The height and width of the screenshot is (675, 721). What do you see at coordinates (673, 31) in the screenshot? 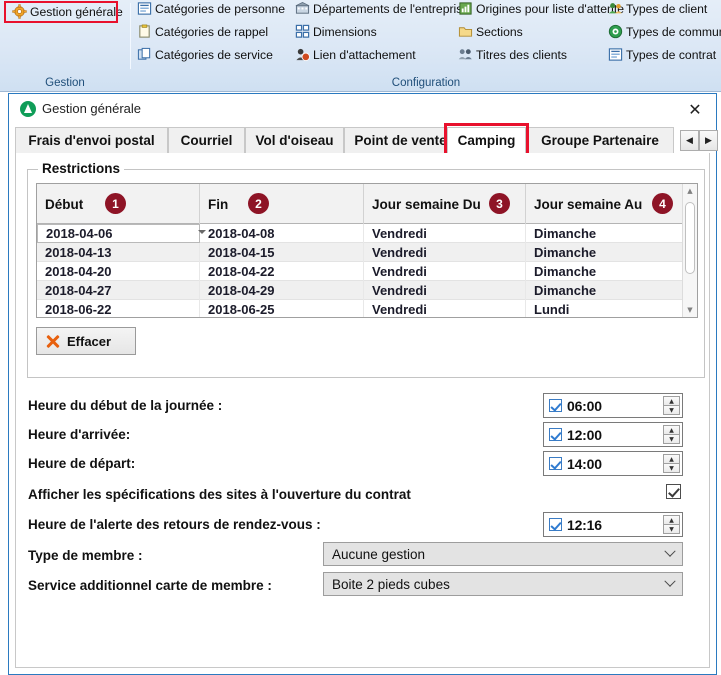
I see `ribbon-item-label: Types de communi` at bounding box center [673, 31].